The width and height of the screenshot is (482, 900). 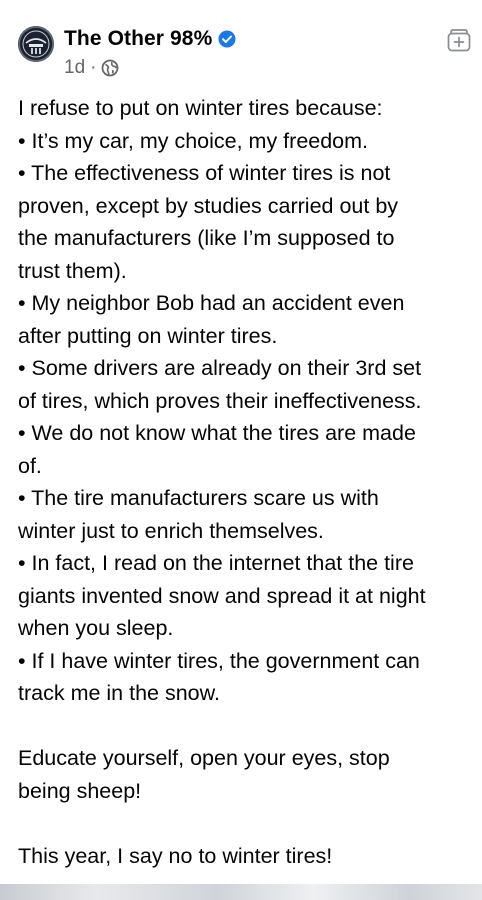 What do you see at coordinates (175, 855) in the screenshot?
I see `post-text-line: This year, I say no to winter tires!` at bounding box center [175, 855].